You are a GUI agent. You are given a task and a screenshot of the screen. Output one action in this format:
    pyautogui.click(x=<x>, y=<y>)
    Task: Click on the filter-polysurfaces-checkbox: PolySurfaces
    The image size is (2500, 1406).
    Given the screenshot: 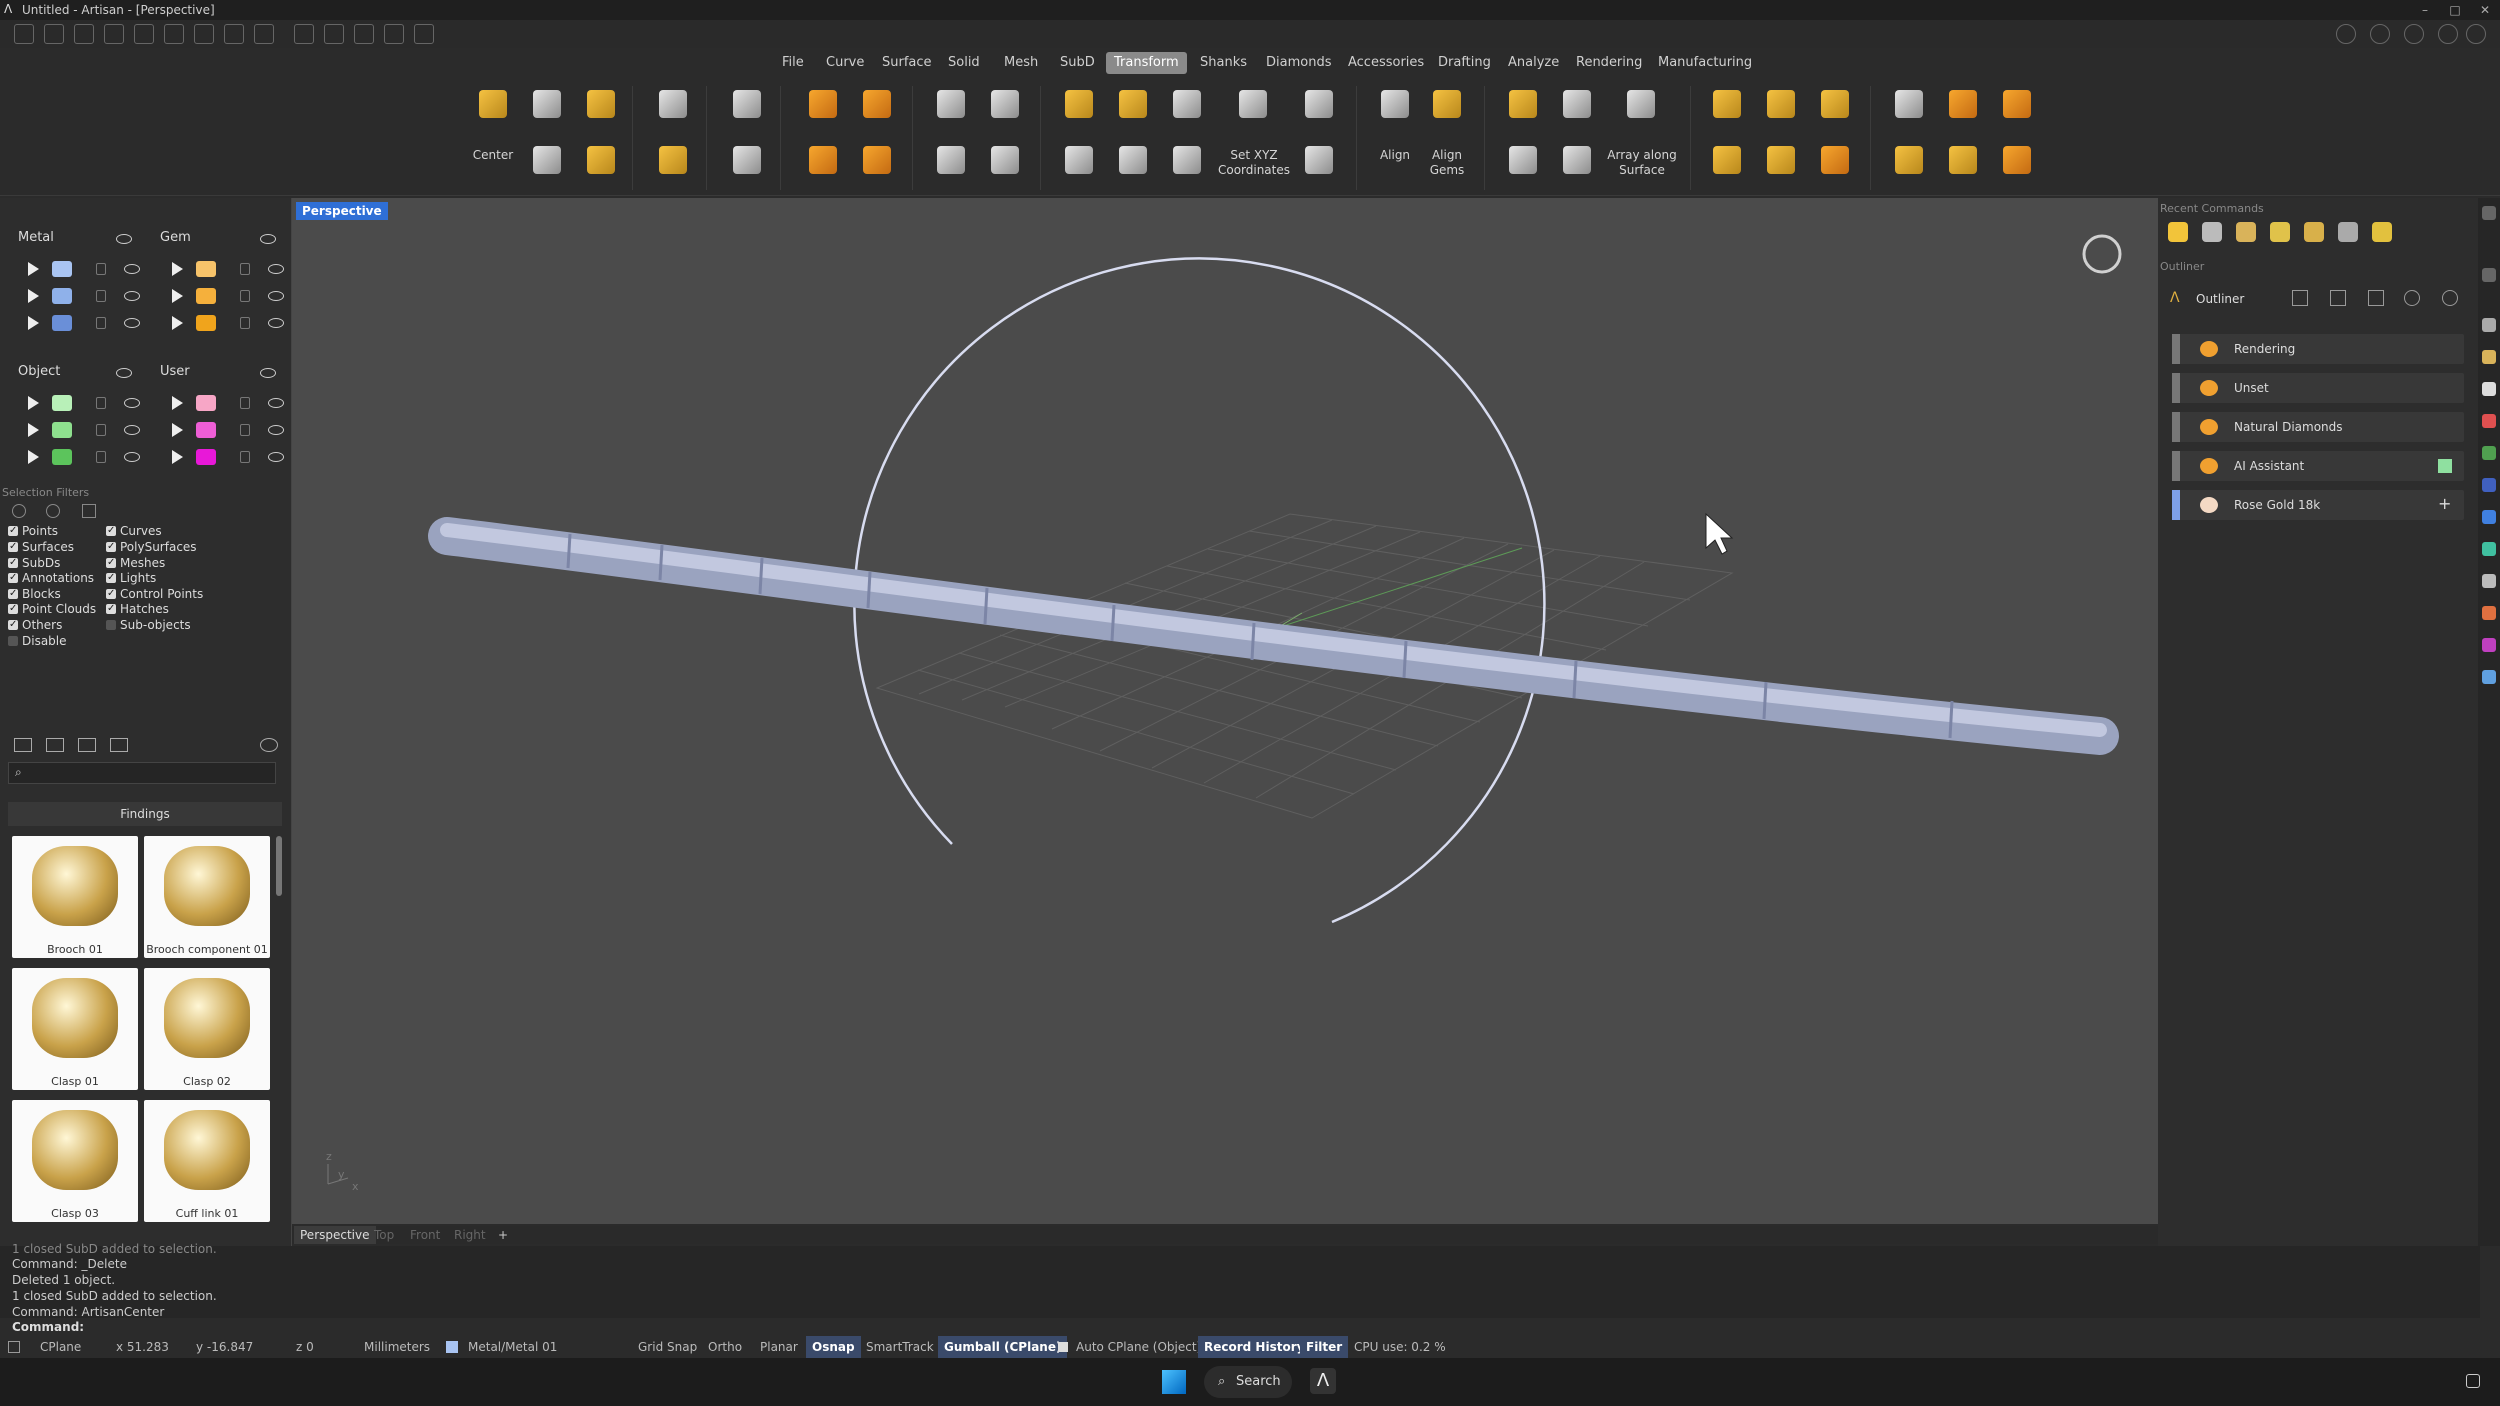 What is the action you would take?
    pyautogui.click(x=151, y=547)
    